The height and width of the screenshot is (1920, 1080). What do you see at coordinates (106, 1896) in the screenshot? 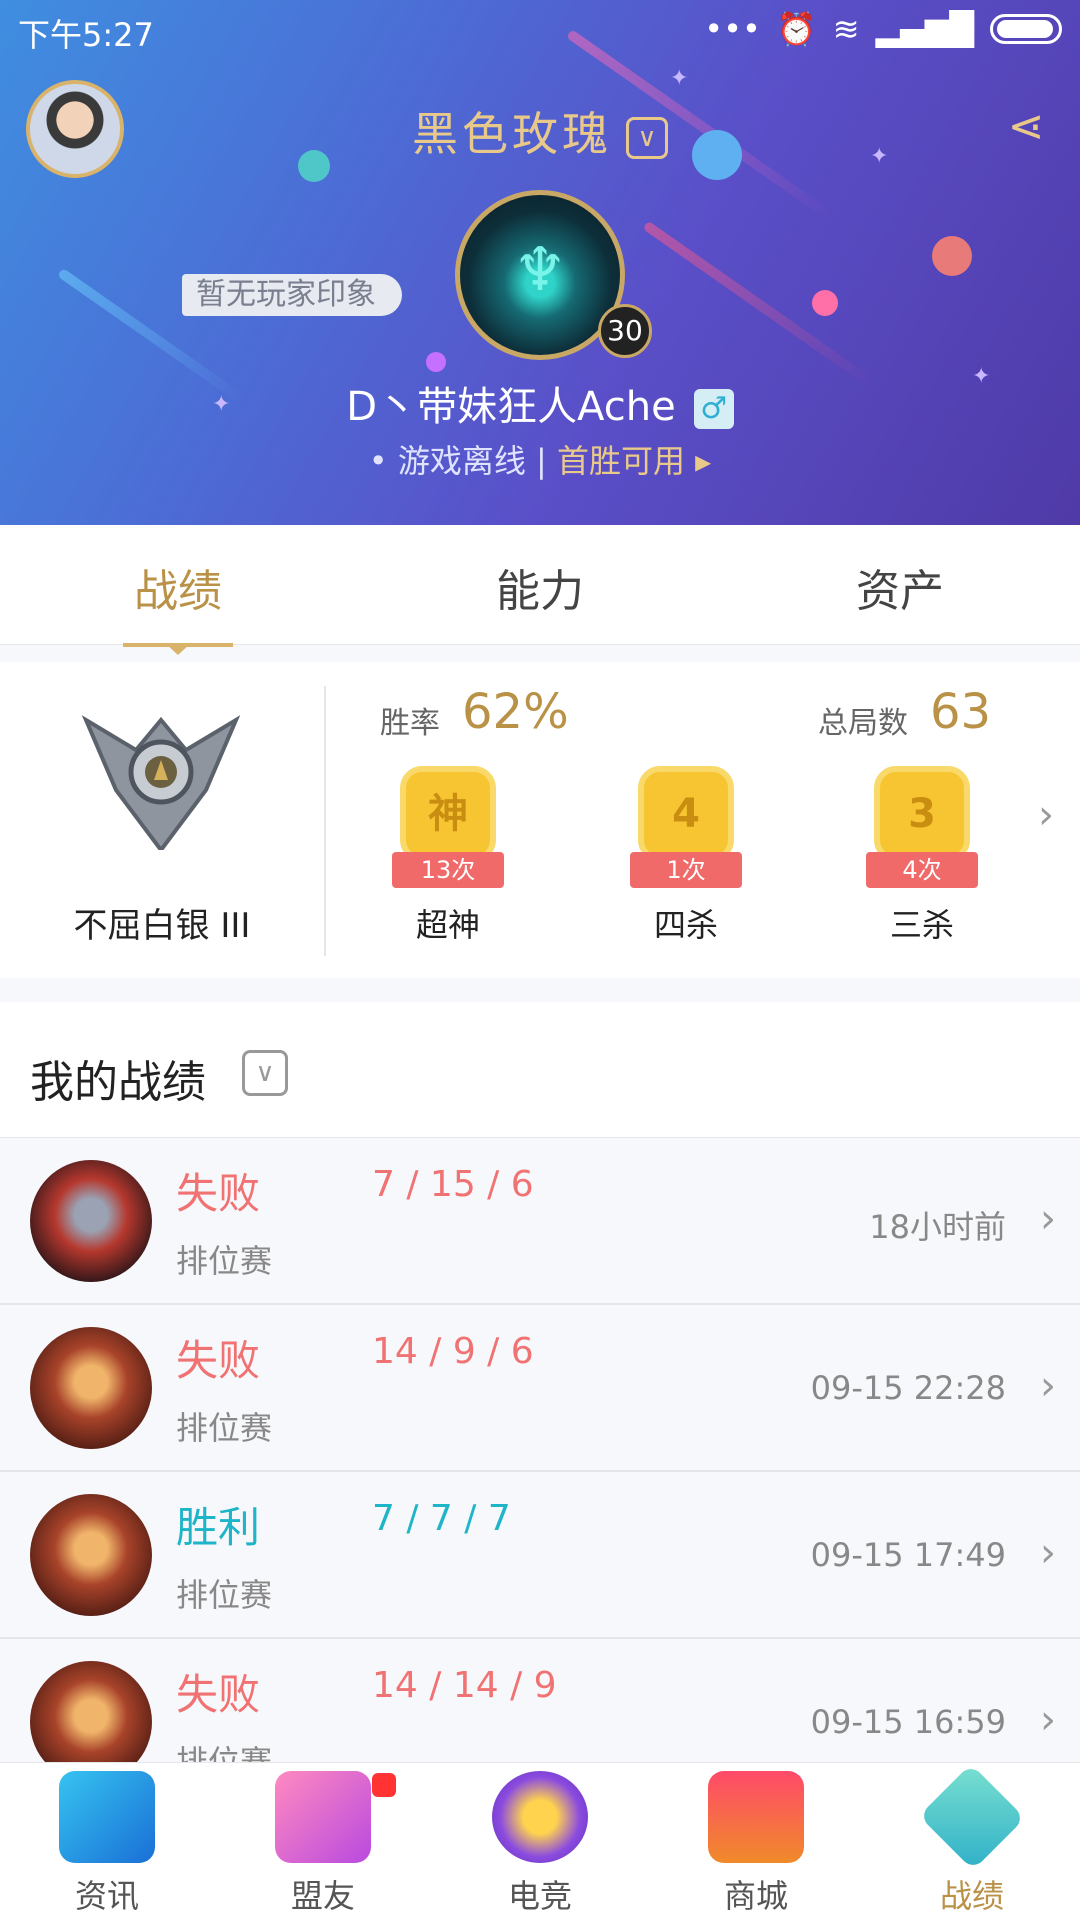
I see `nav-label: 资讯` at bounding box center [106, 1896].